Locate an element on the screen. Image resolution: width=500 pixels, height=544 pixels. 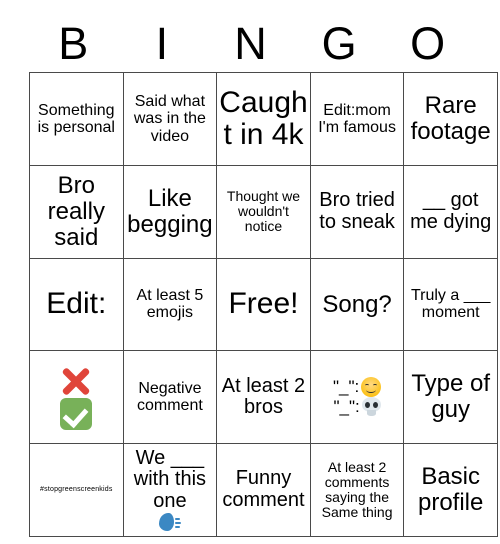
bingo-cell-text: Negative comment is located at coordinates (169, 397).